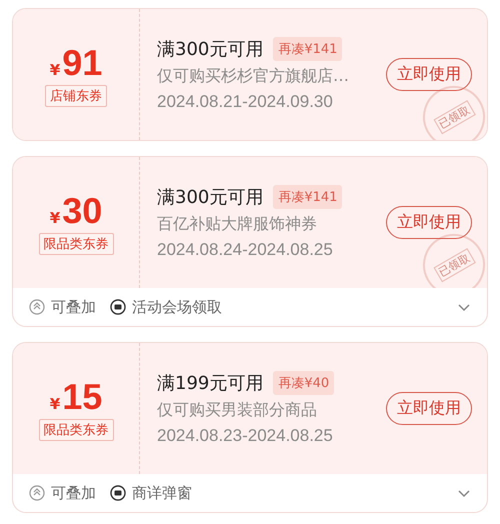  Describe the element at coordinates (245, 250) in the screenshot. I see `validity-period: 2024.08.24-2024.08.25` at that location.